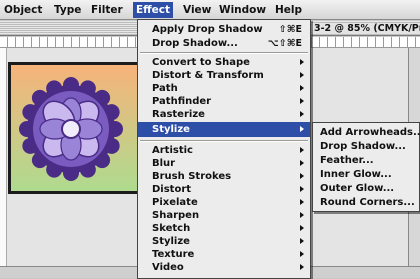 The image size is (420, 279). Describe the element at coordinates (224, 163) in the screenshot. I see `menu-item-blur: Blur` at that location.